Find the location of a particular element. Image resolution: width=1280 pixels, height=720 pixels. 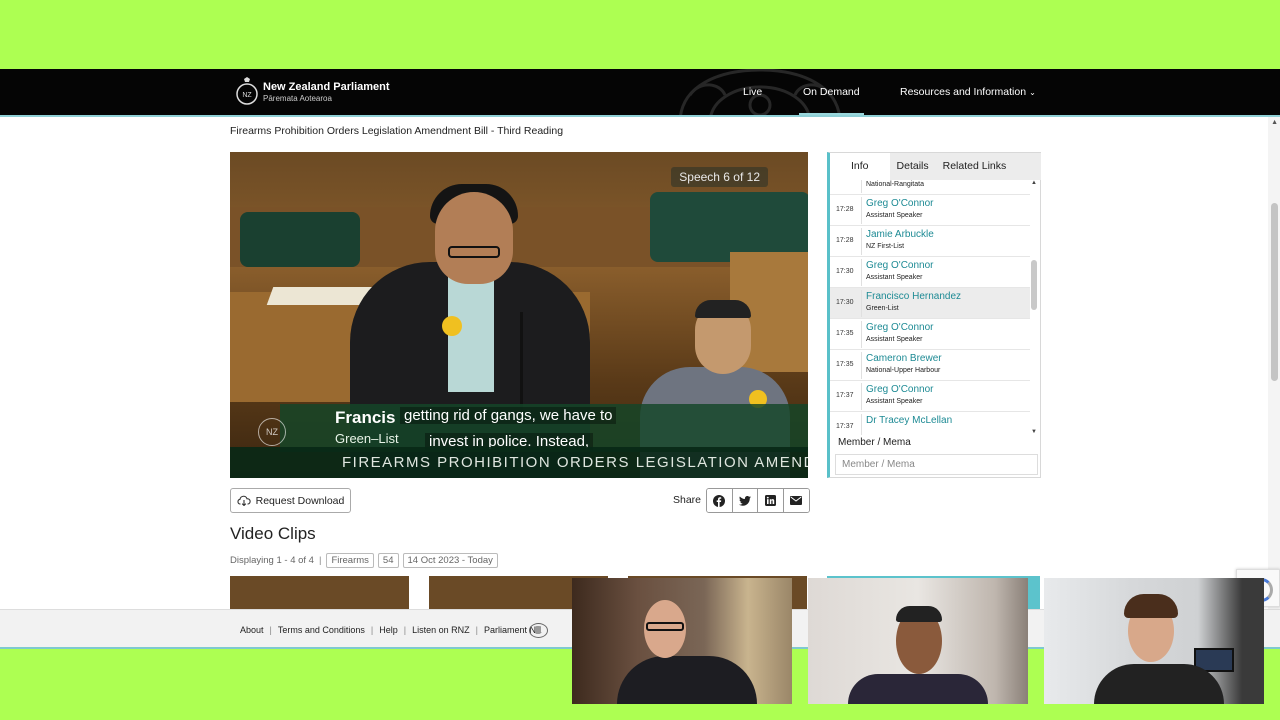

request-download-button: Request Download is located at coordinates (290, 500).